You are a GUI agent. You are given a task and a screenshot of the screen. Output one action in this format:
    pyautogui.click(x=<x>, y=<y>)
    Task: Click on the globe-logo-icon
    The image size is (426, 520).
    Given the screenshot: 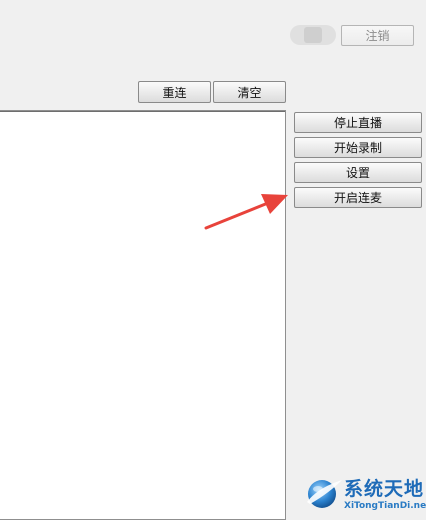 What is the action you would take?
    pyautogui.click(x=324, y=494)
    